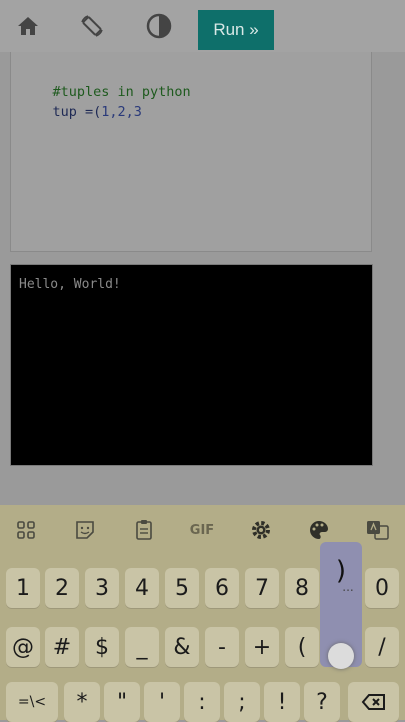  I want to click on key-3: 3, so click(102, 588).